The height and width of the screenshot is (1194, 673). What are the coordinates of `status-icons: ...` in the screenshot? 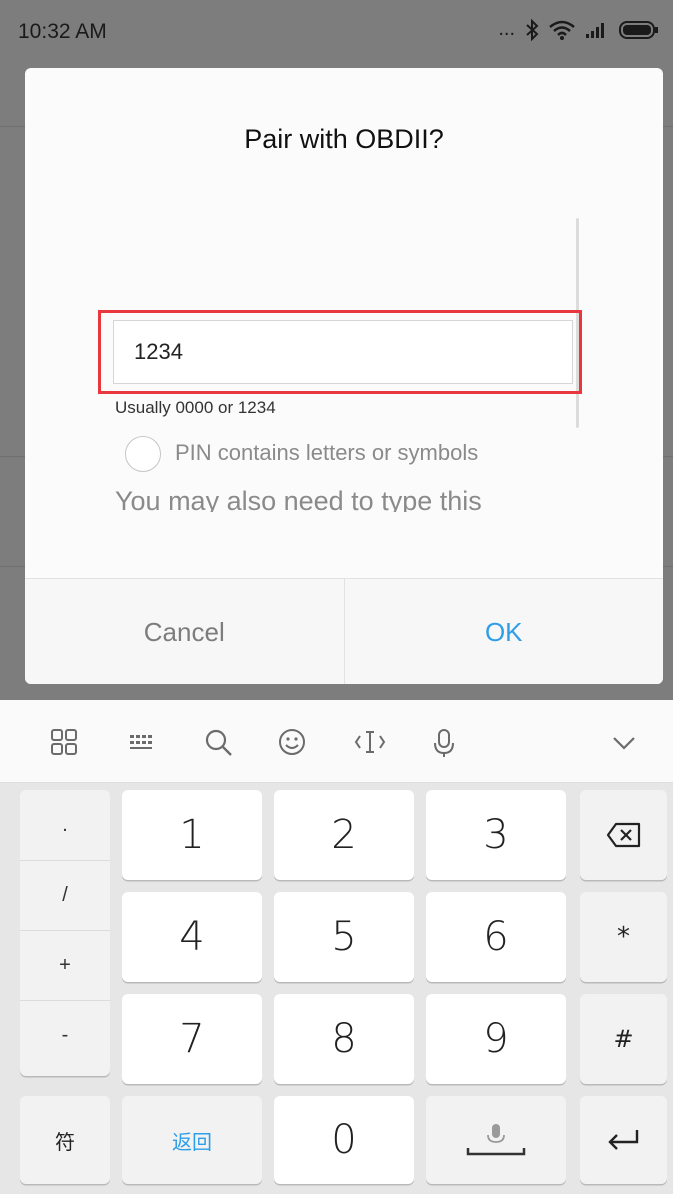 It's located at (578, 29).